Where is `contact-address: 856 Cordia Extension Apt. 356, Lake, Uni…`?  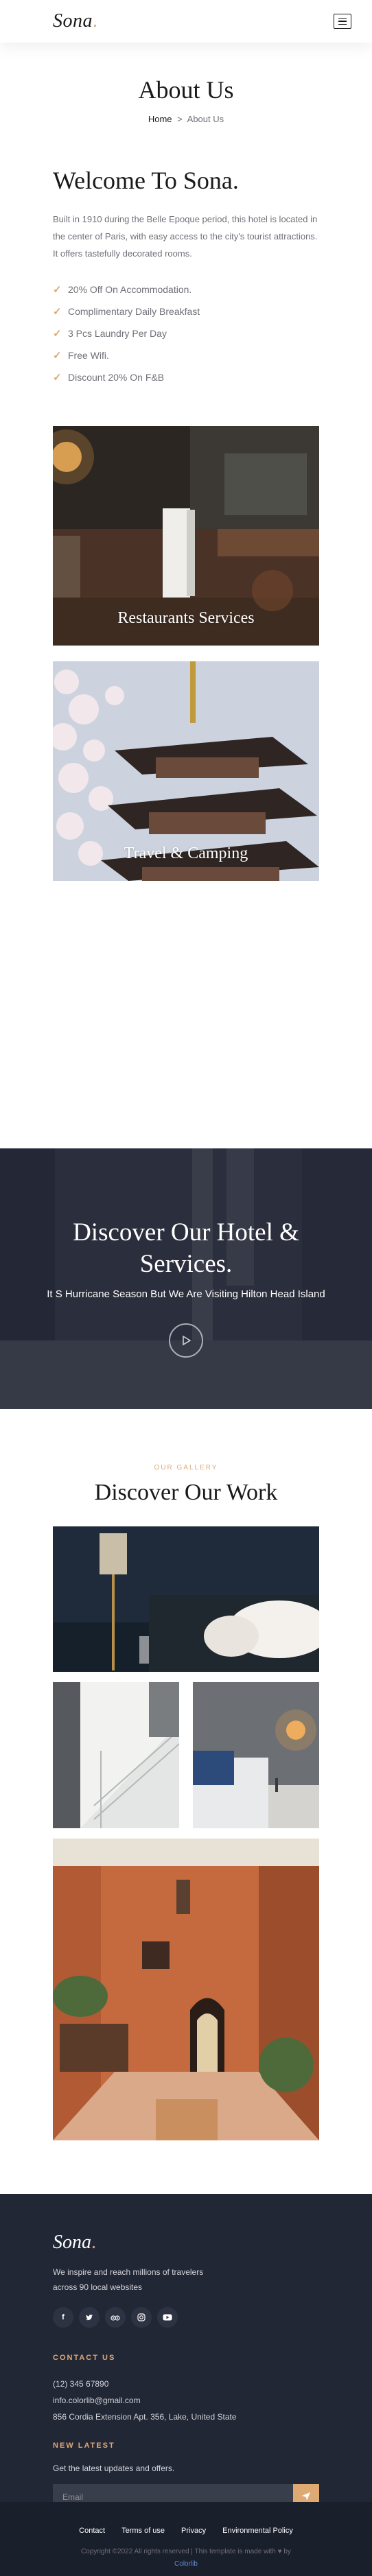 contact-address: 856 Cordia Extension Apt. 356, Lake, Uni… is located at coordinates (145, 2417).